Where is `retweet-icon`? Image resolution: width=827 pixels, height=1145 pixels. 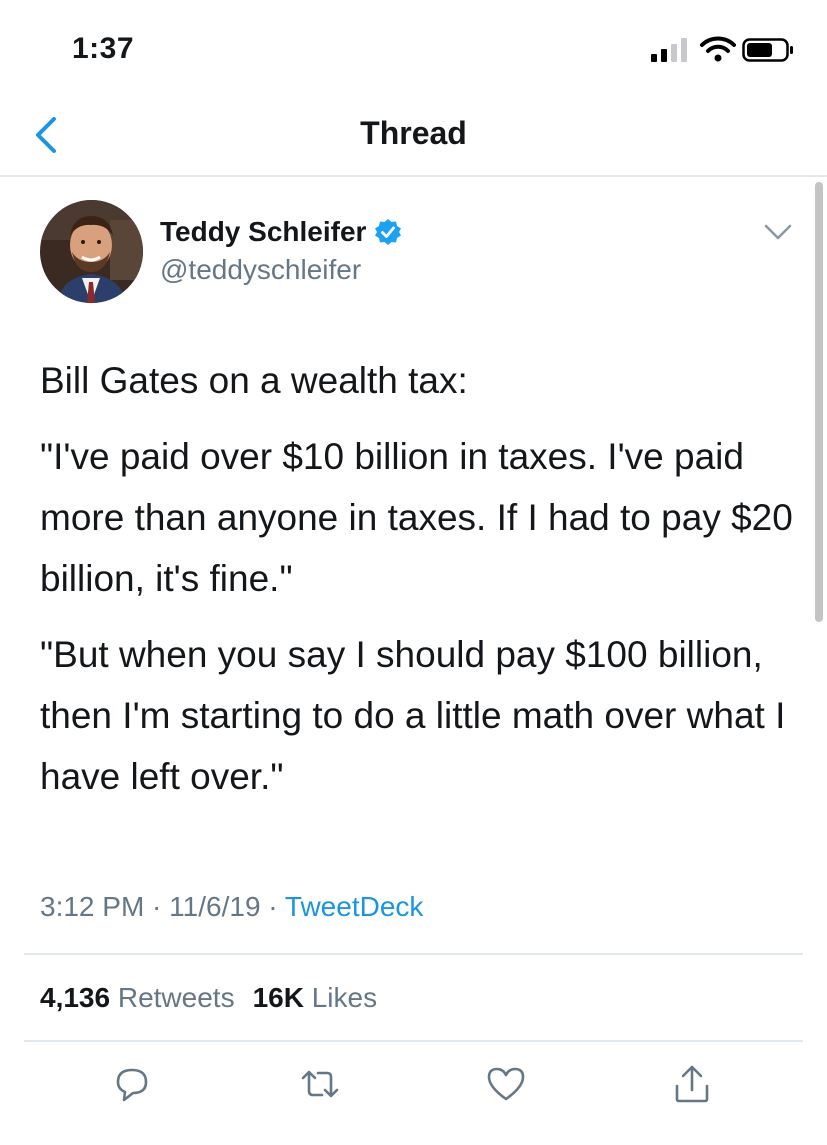 retweet-icon is located at coordinates (320, 1084).